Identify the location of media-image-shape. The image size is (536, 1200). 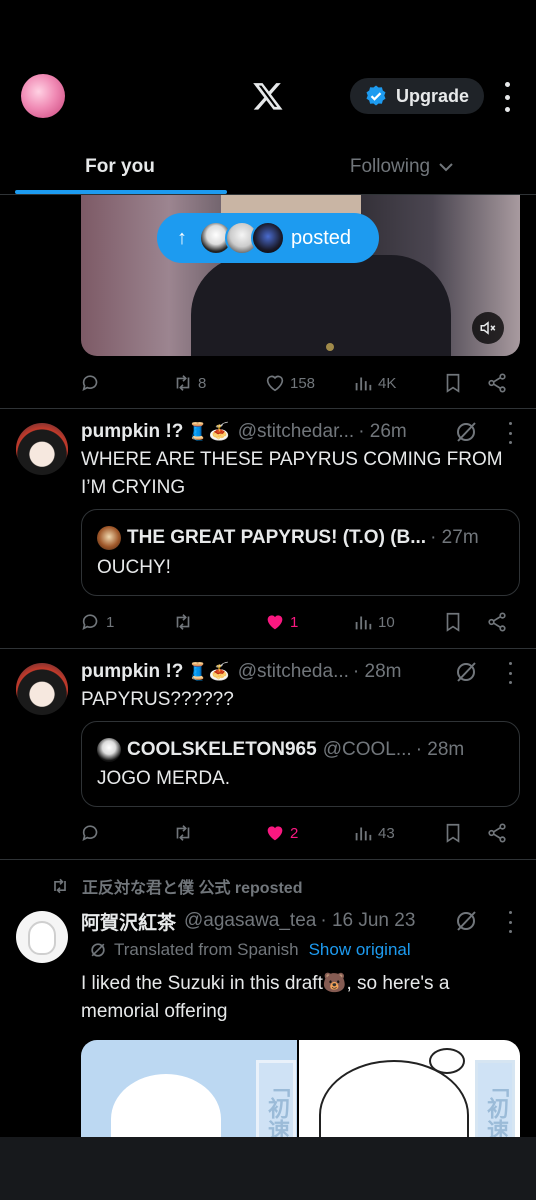
(166, 1107).